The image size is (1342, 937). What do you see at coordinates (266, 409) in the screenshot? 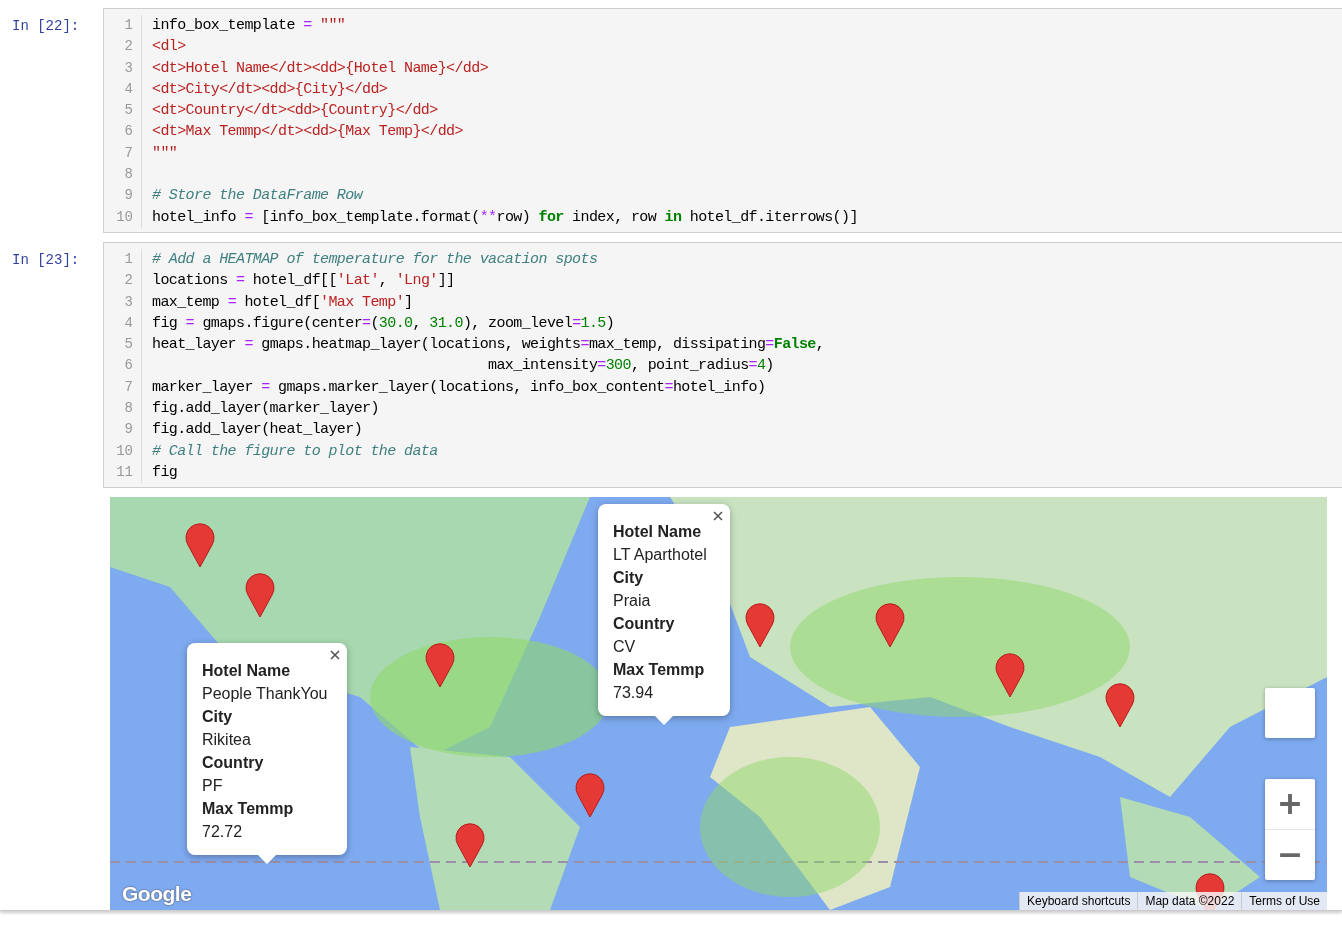
I see `code-line: fig.add_layer(marker_layer)` at bounding box center [266, 409].